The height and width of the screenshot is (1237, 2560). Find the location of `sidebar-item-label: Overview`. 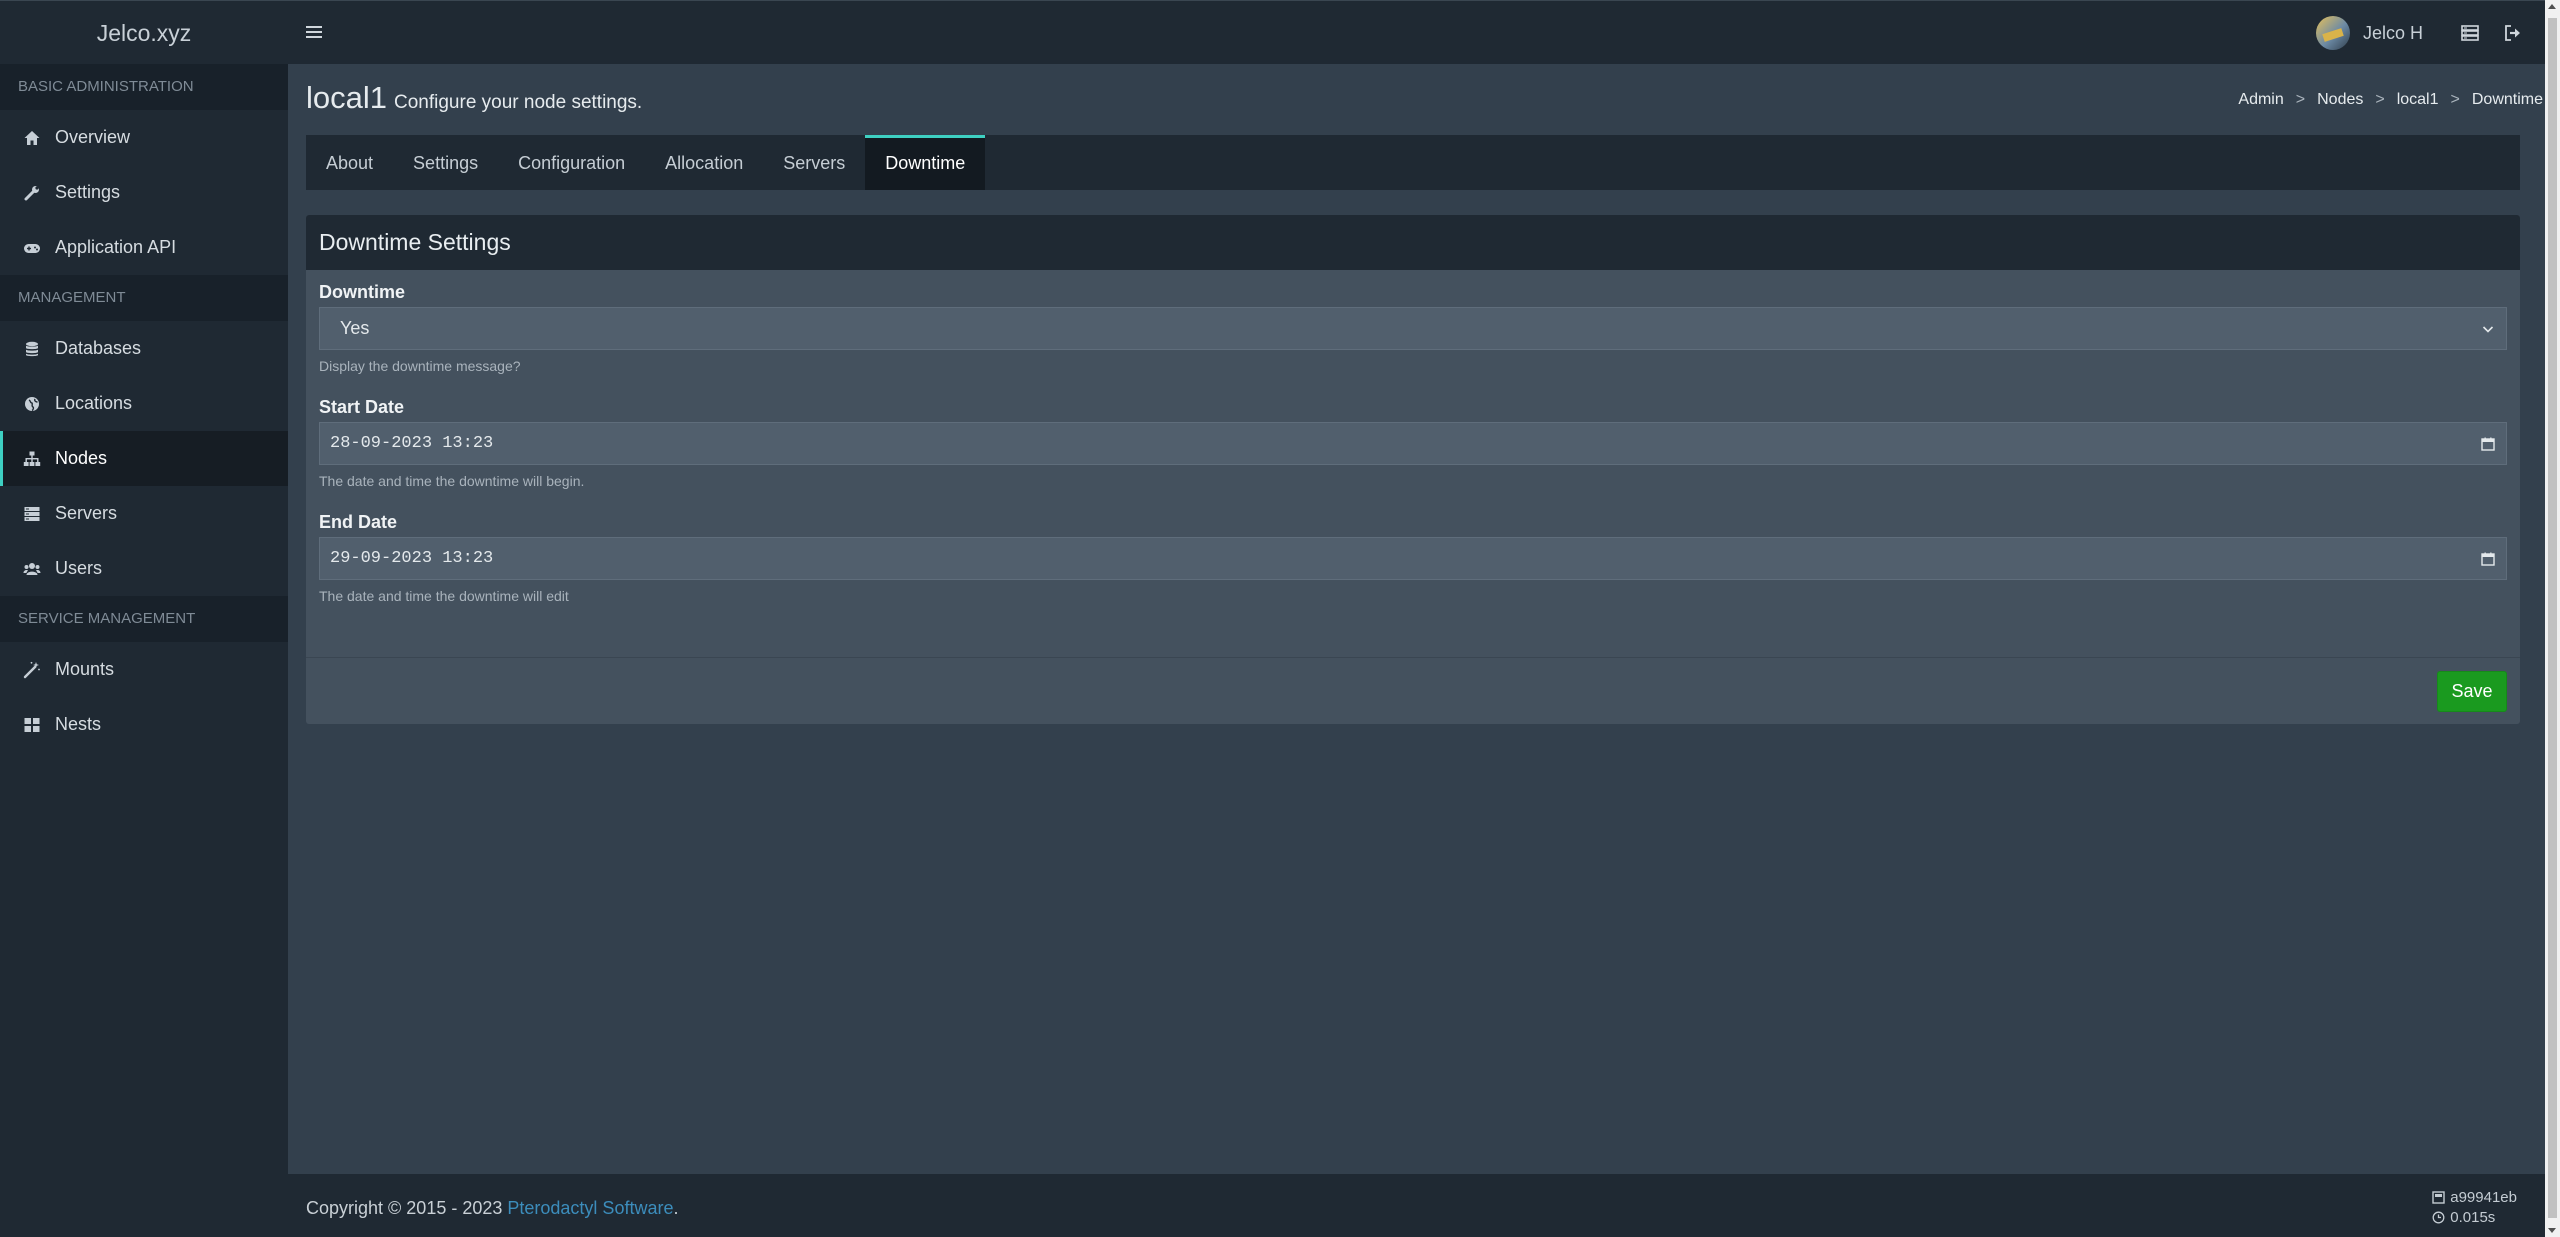

sidebar-item-label: Overview is located at coordinates (93, 137).